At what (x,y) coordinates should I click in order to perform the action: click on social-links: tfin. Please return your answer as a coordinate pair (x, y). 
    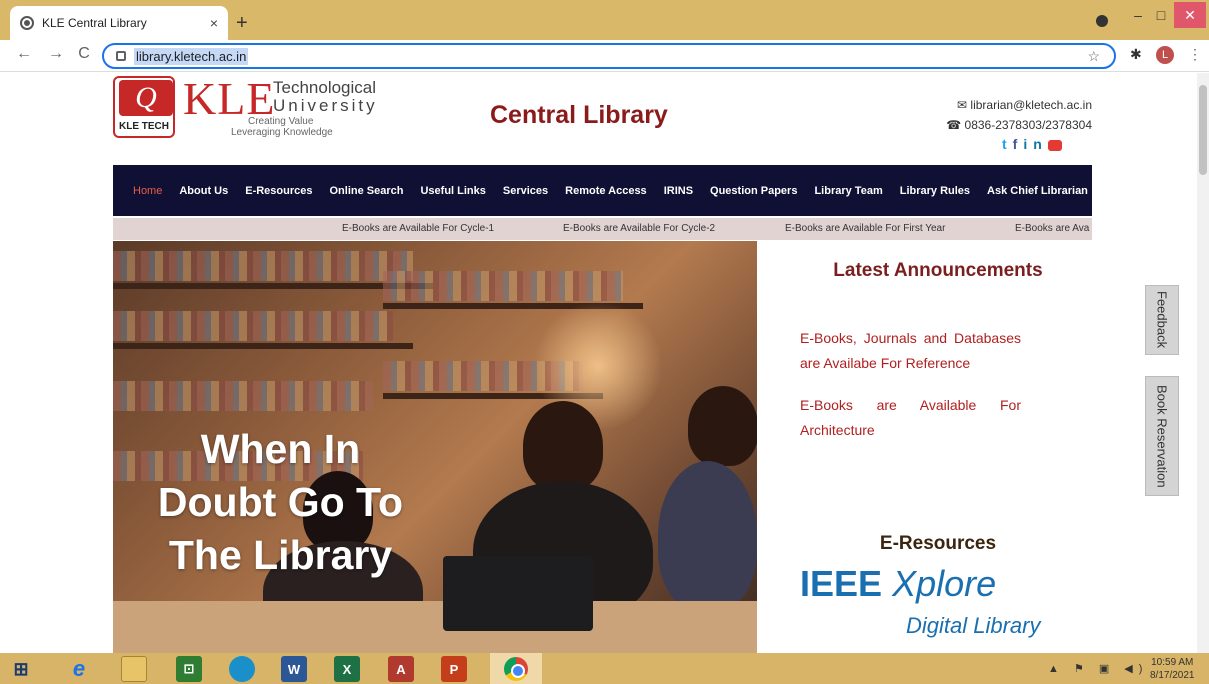
    Looking at the image, I should click on (1032, 144).